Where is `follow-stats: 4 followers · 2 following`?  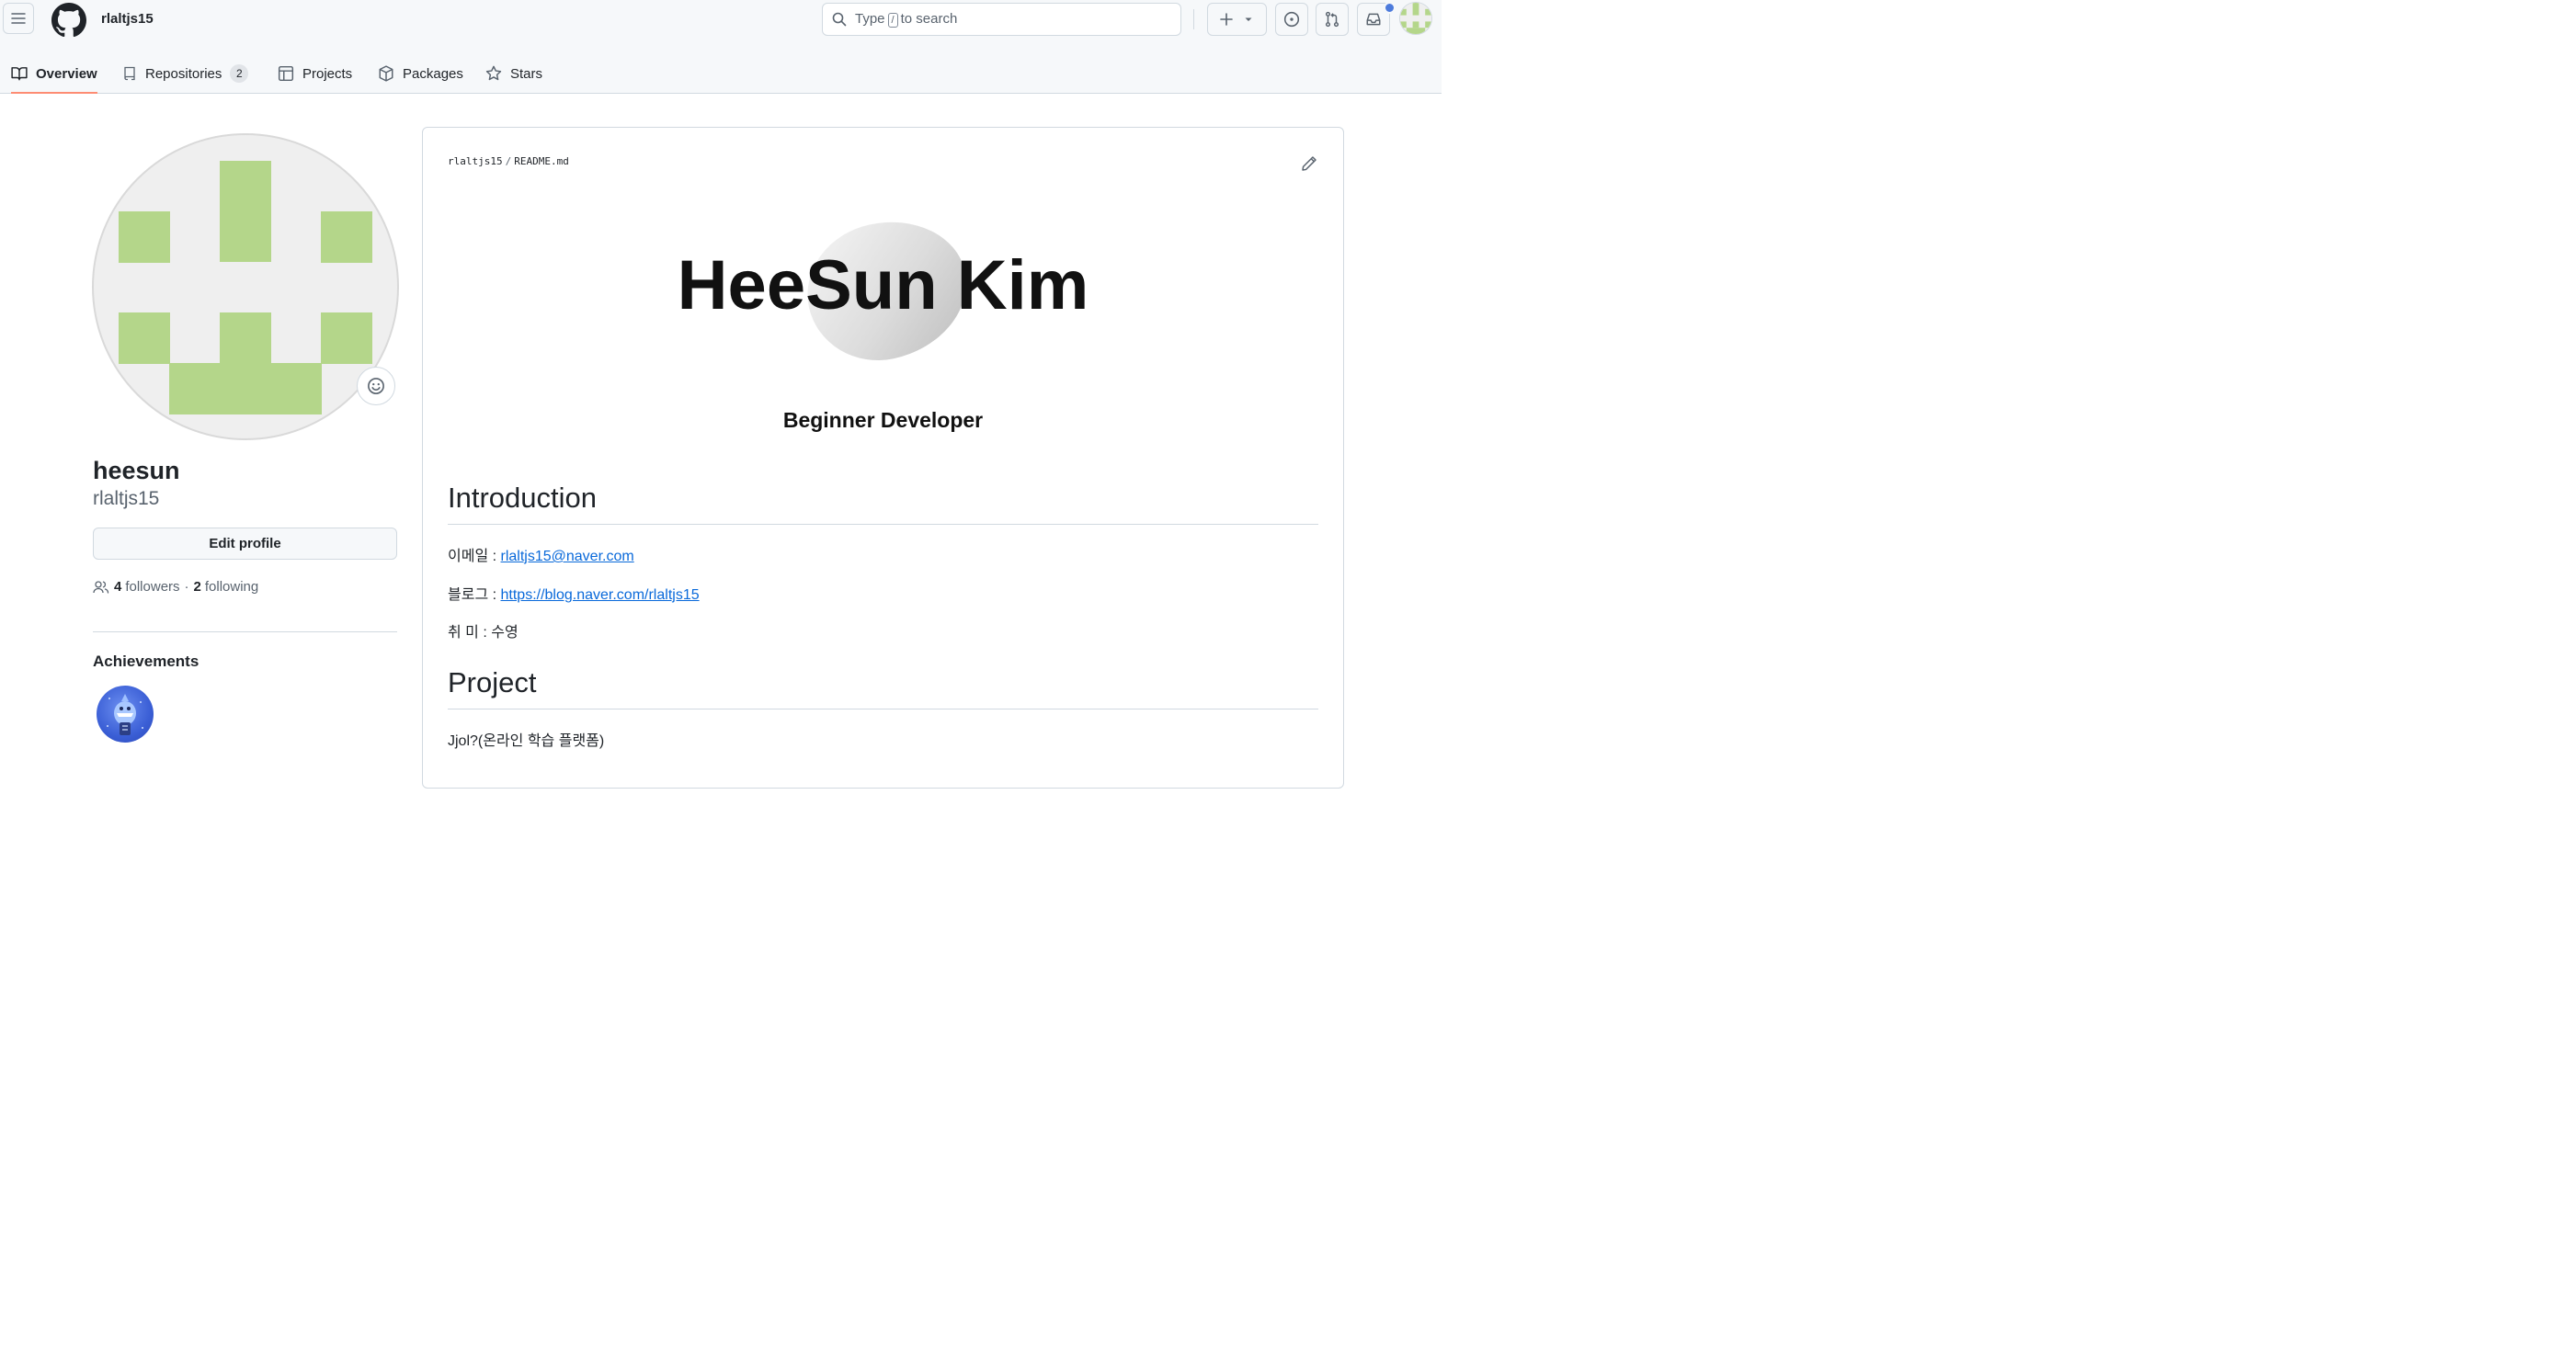 follow-stats: 4 followers · 2 following is located at coordinates (175, 587).